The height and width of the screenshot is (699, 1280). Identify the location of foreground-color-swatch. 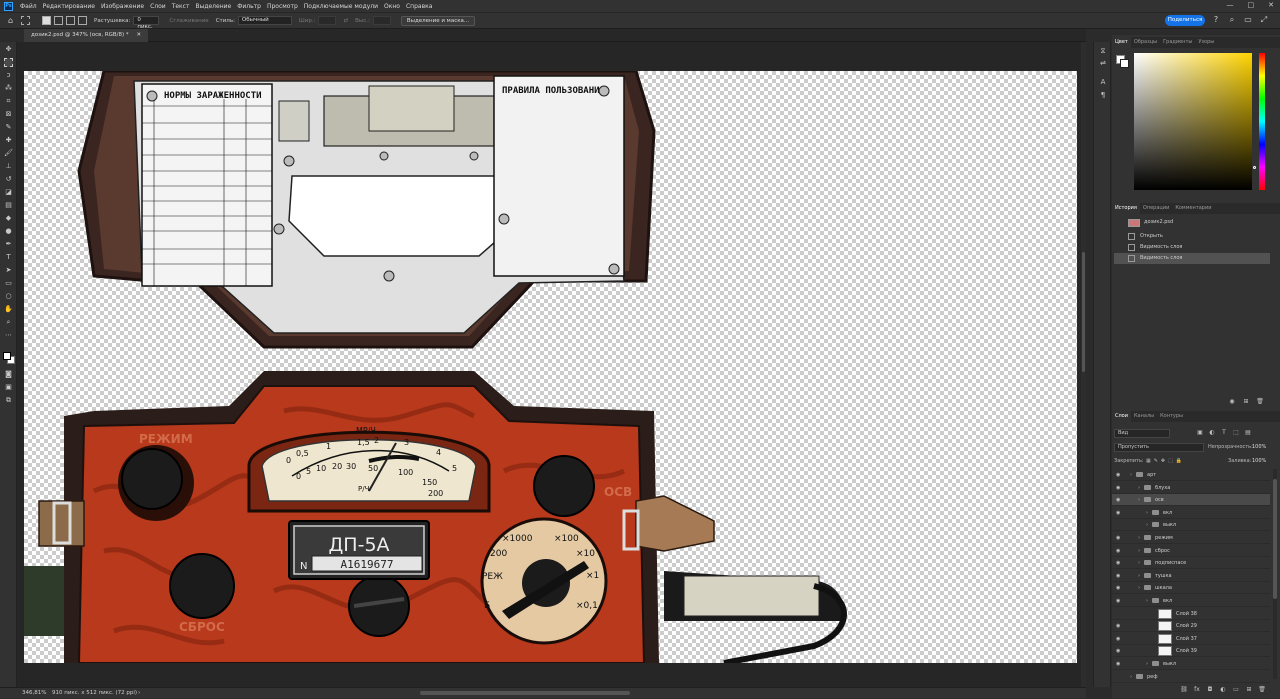
(7, 356).